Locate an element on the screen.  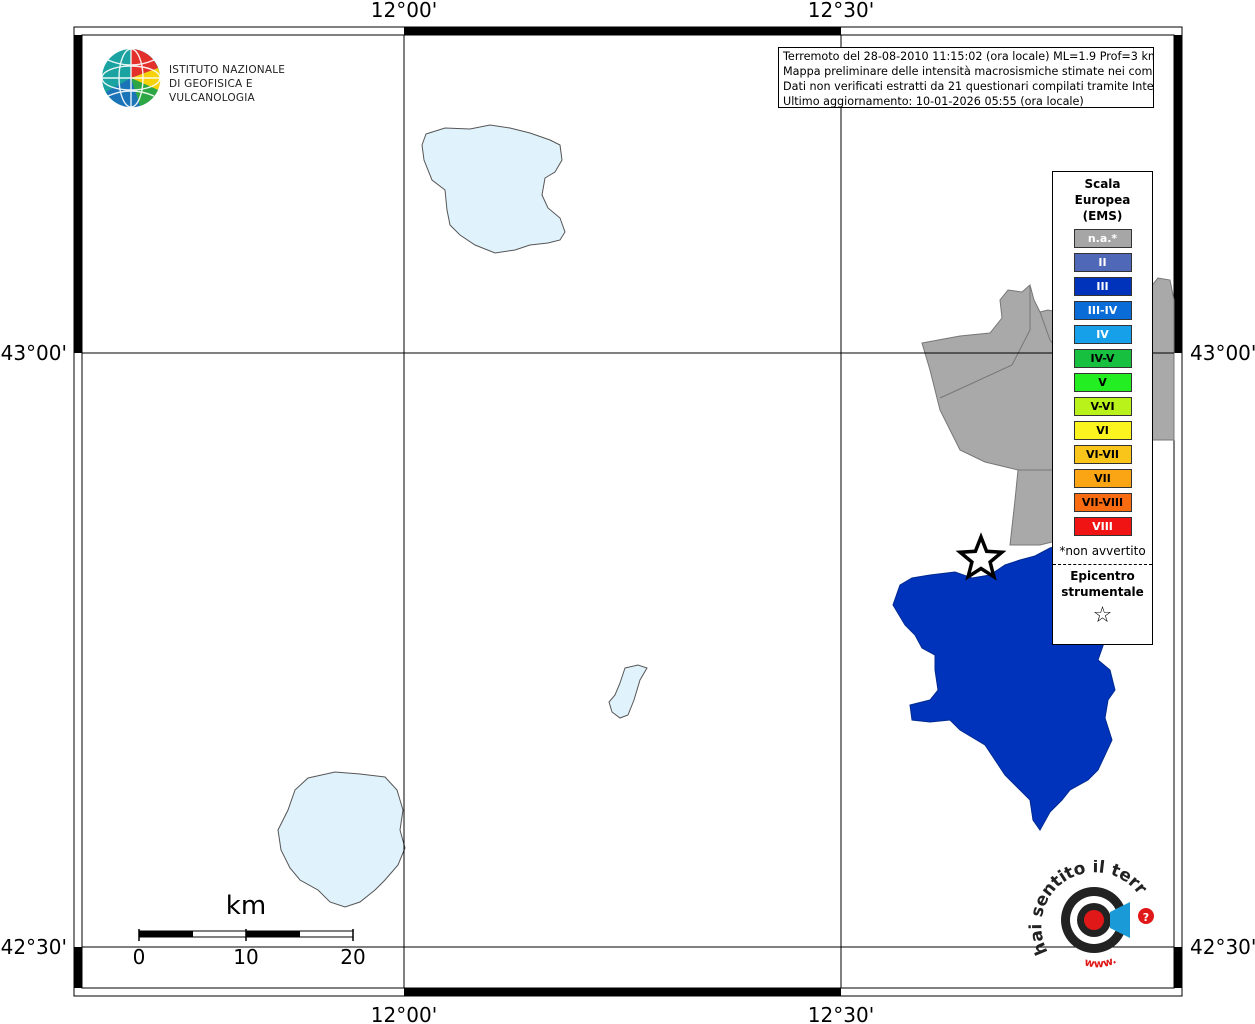
legend-swatch: n.a.* is located at coordinates (1102, 238).